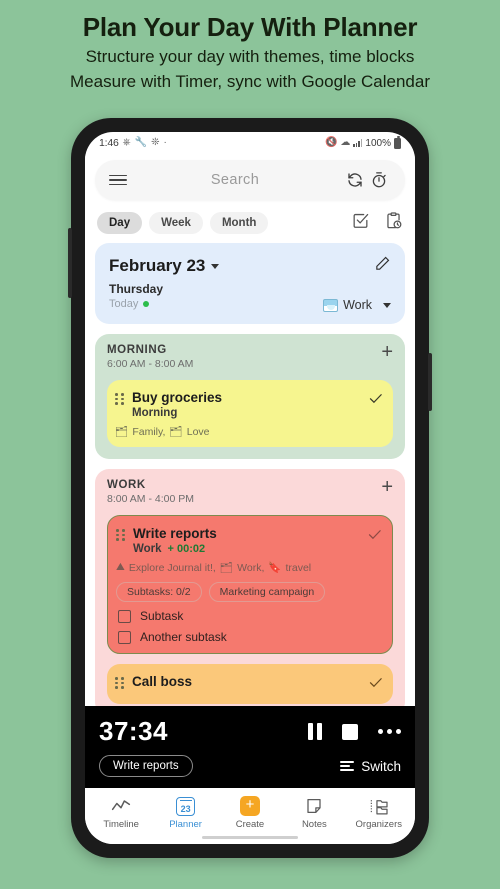  I want to click on time-block-header: WORK 8:00 AM - 4:00 PM +, so click(250, 491).